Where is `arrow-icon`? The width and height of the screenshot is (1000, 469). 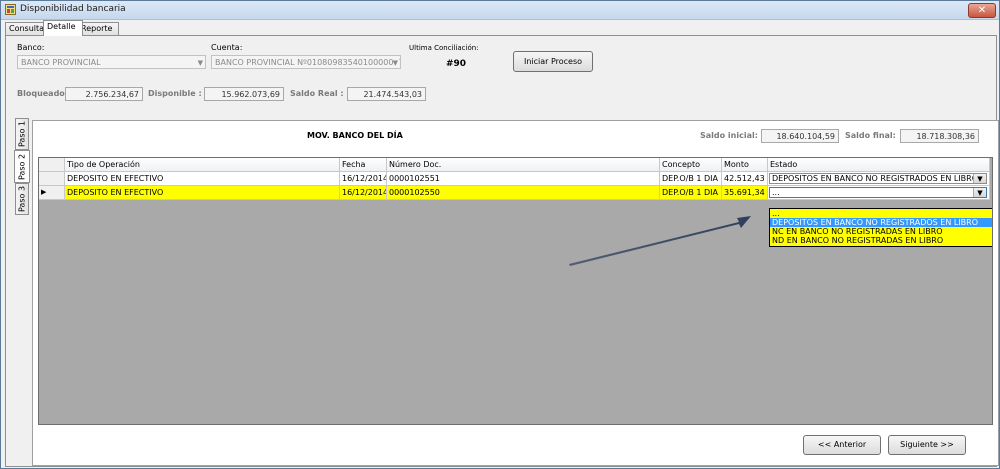
arrow-icon is located at coordinates (660, 241).